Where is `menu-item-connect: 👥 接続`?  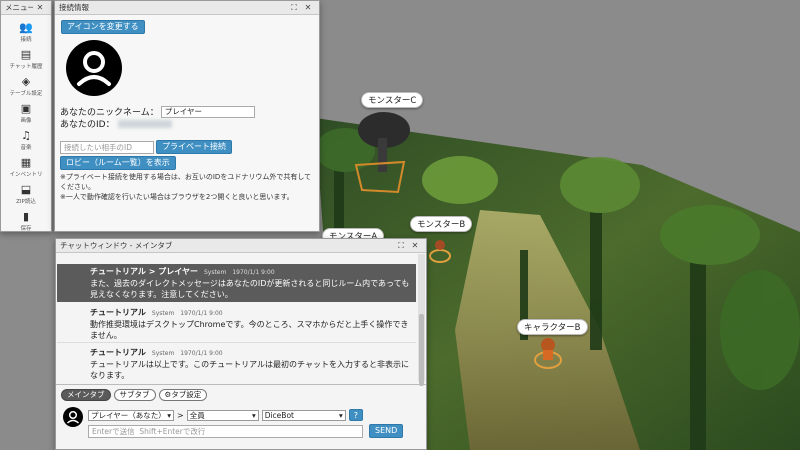
menu-item-connect: 👥 接続 is located at coordinates (26, 32).